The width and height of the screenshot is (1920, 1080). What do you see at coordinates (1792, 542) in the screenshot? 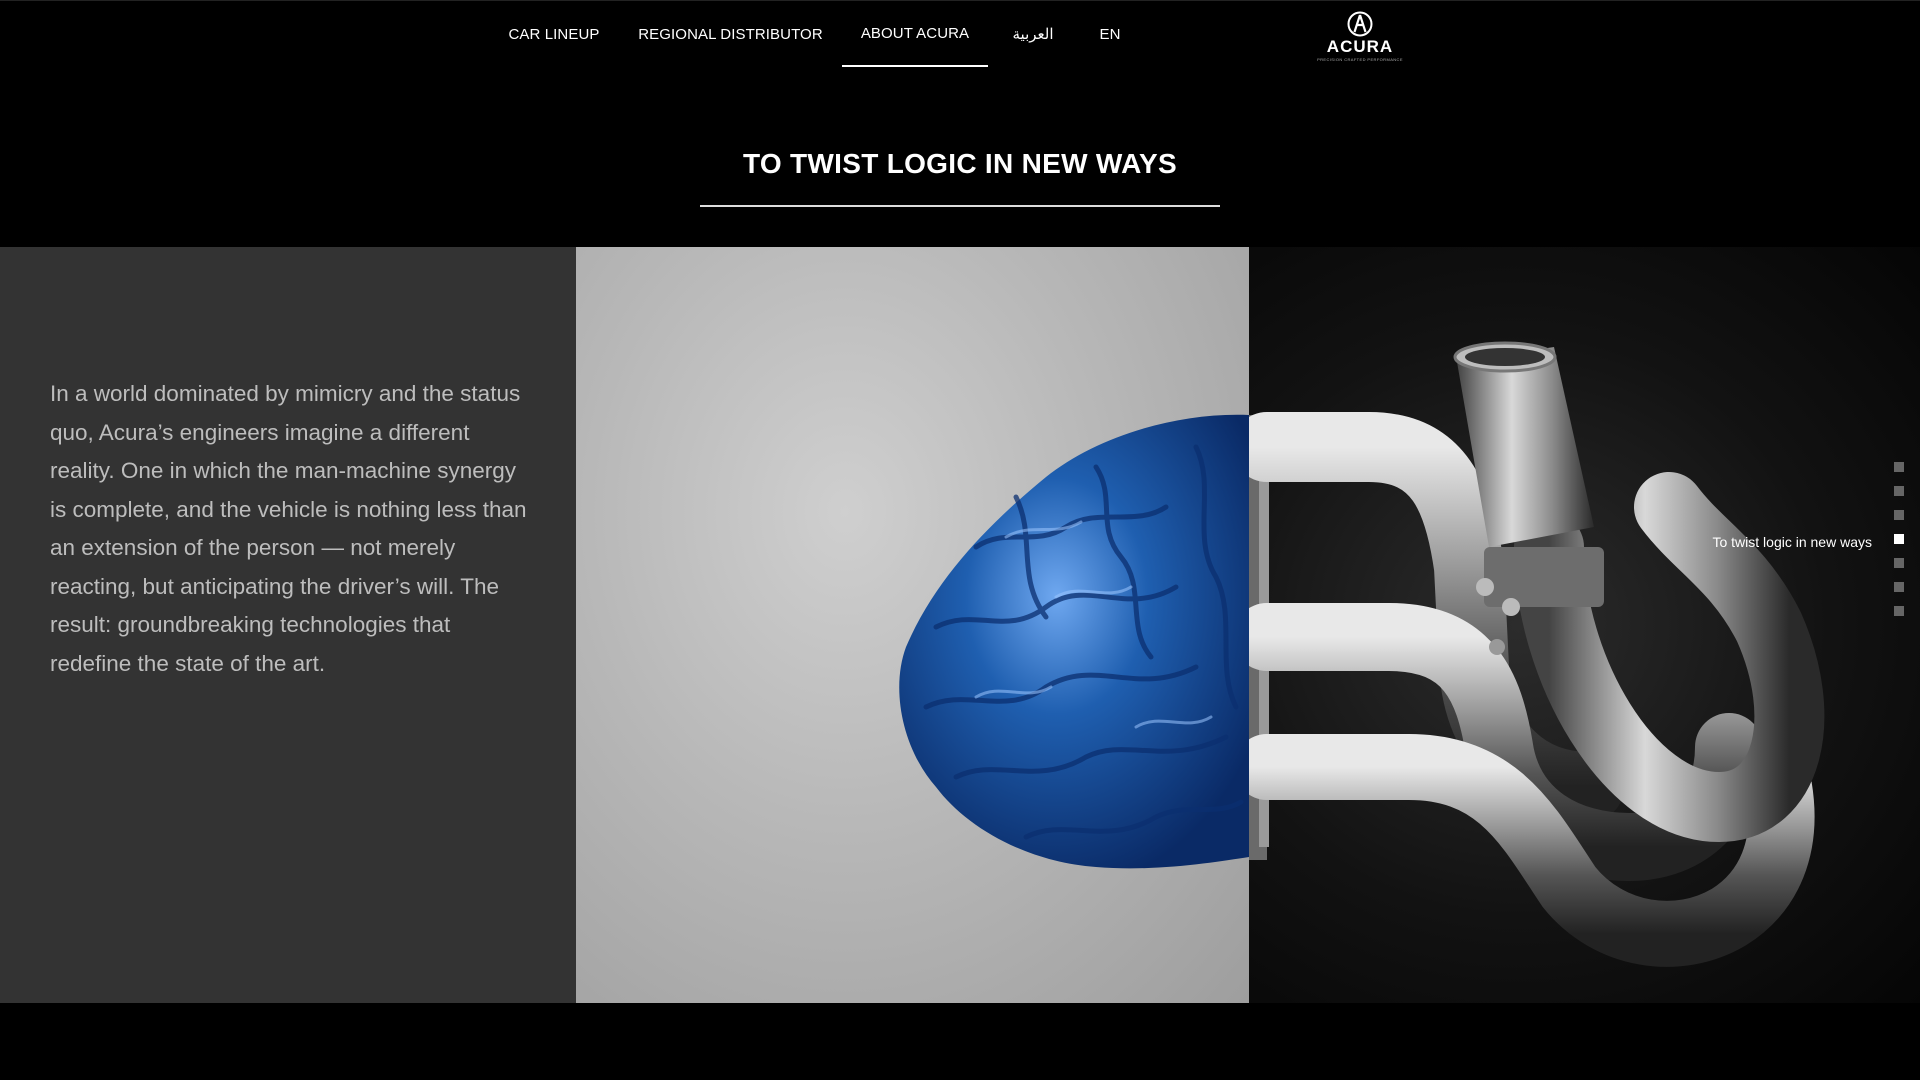
I see `active-section-label: To twist logic in new ways` at bounding box center [1792, 542].